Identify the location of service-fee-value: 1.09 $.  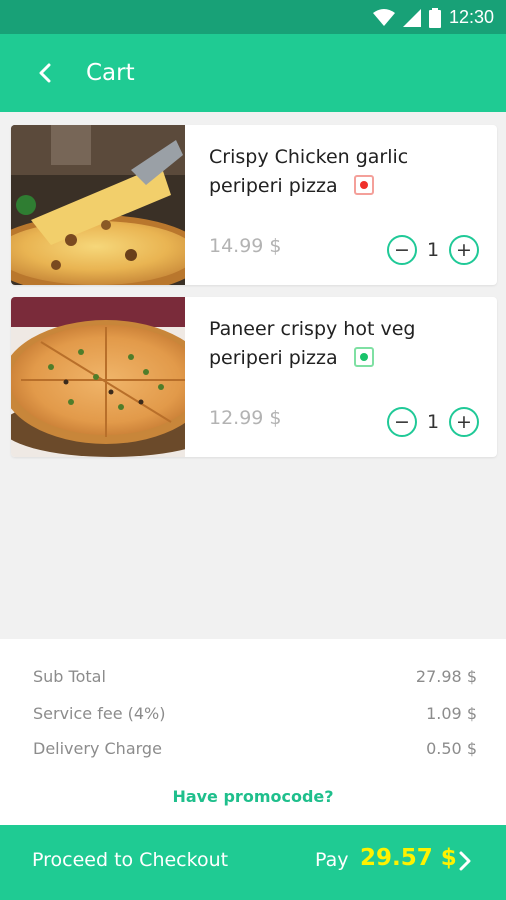
(451, 713).